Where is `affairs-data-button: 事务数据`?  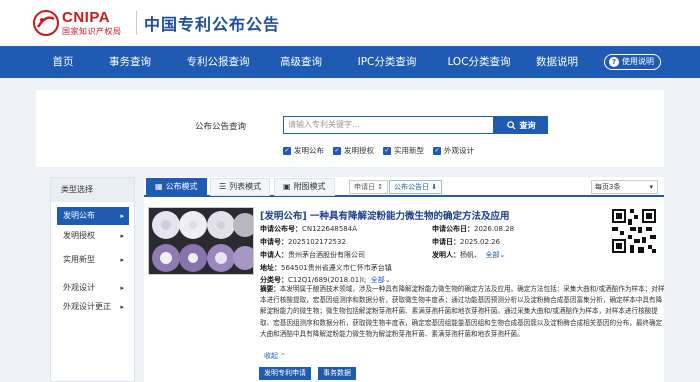 affairs-data-button: 事务数据 is located at coordinates (337, 373).